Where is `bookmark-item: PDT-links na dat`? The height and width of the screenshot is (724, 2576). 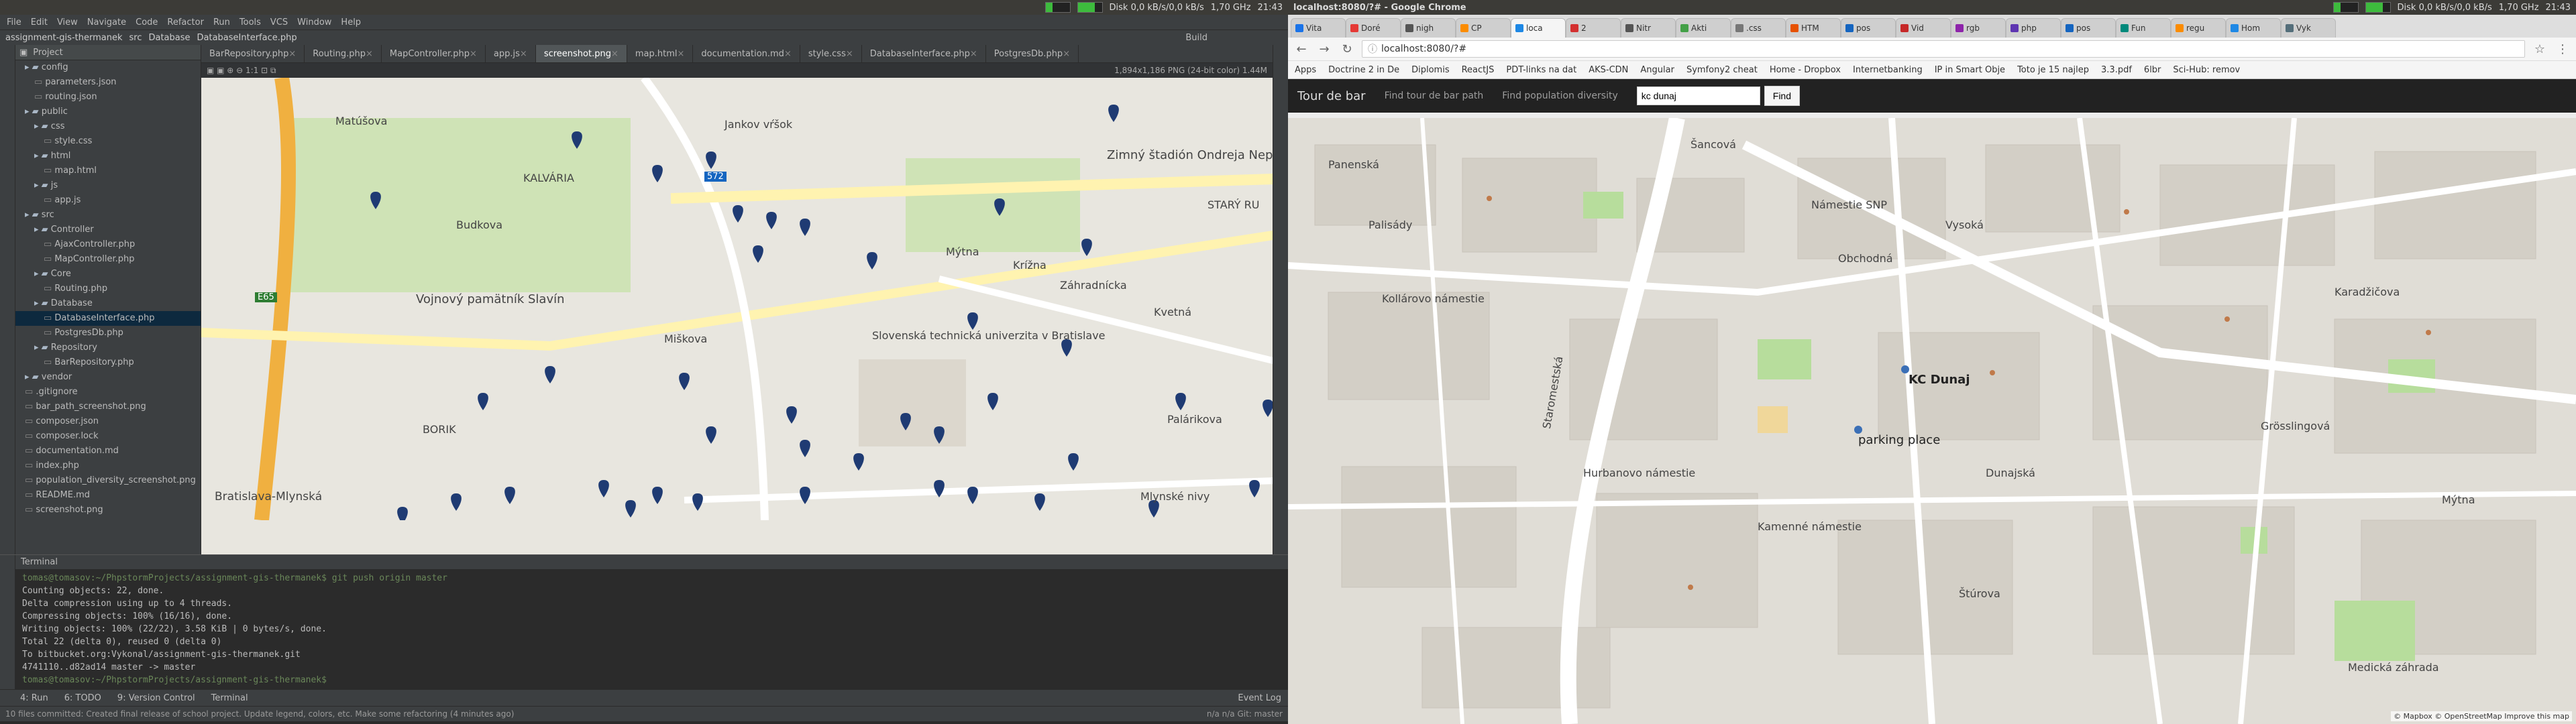
bookmark-item: PDT-links na dat is located at coordinates (1541, 70).